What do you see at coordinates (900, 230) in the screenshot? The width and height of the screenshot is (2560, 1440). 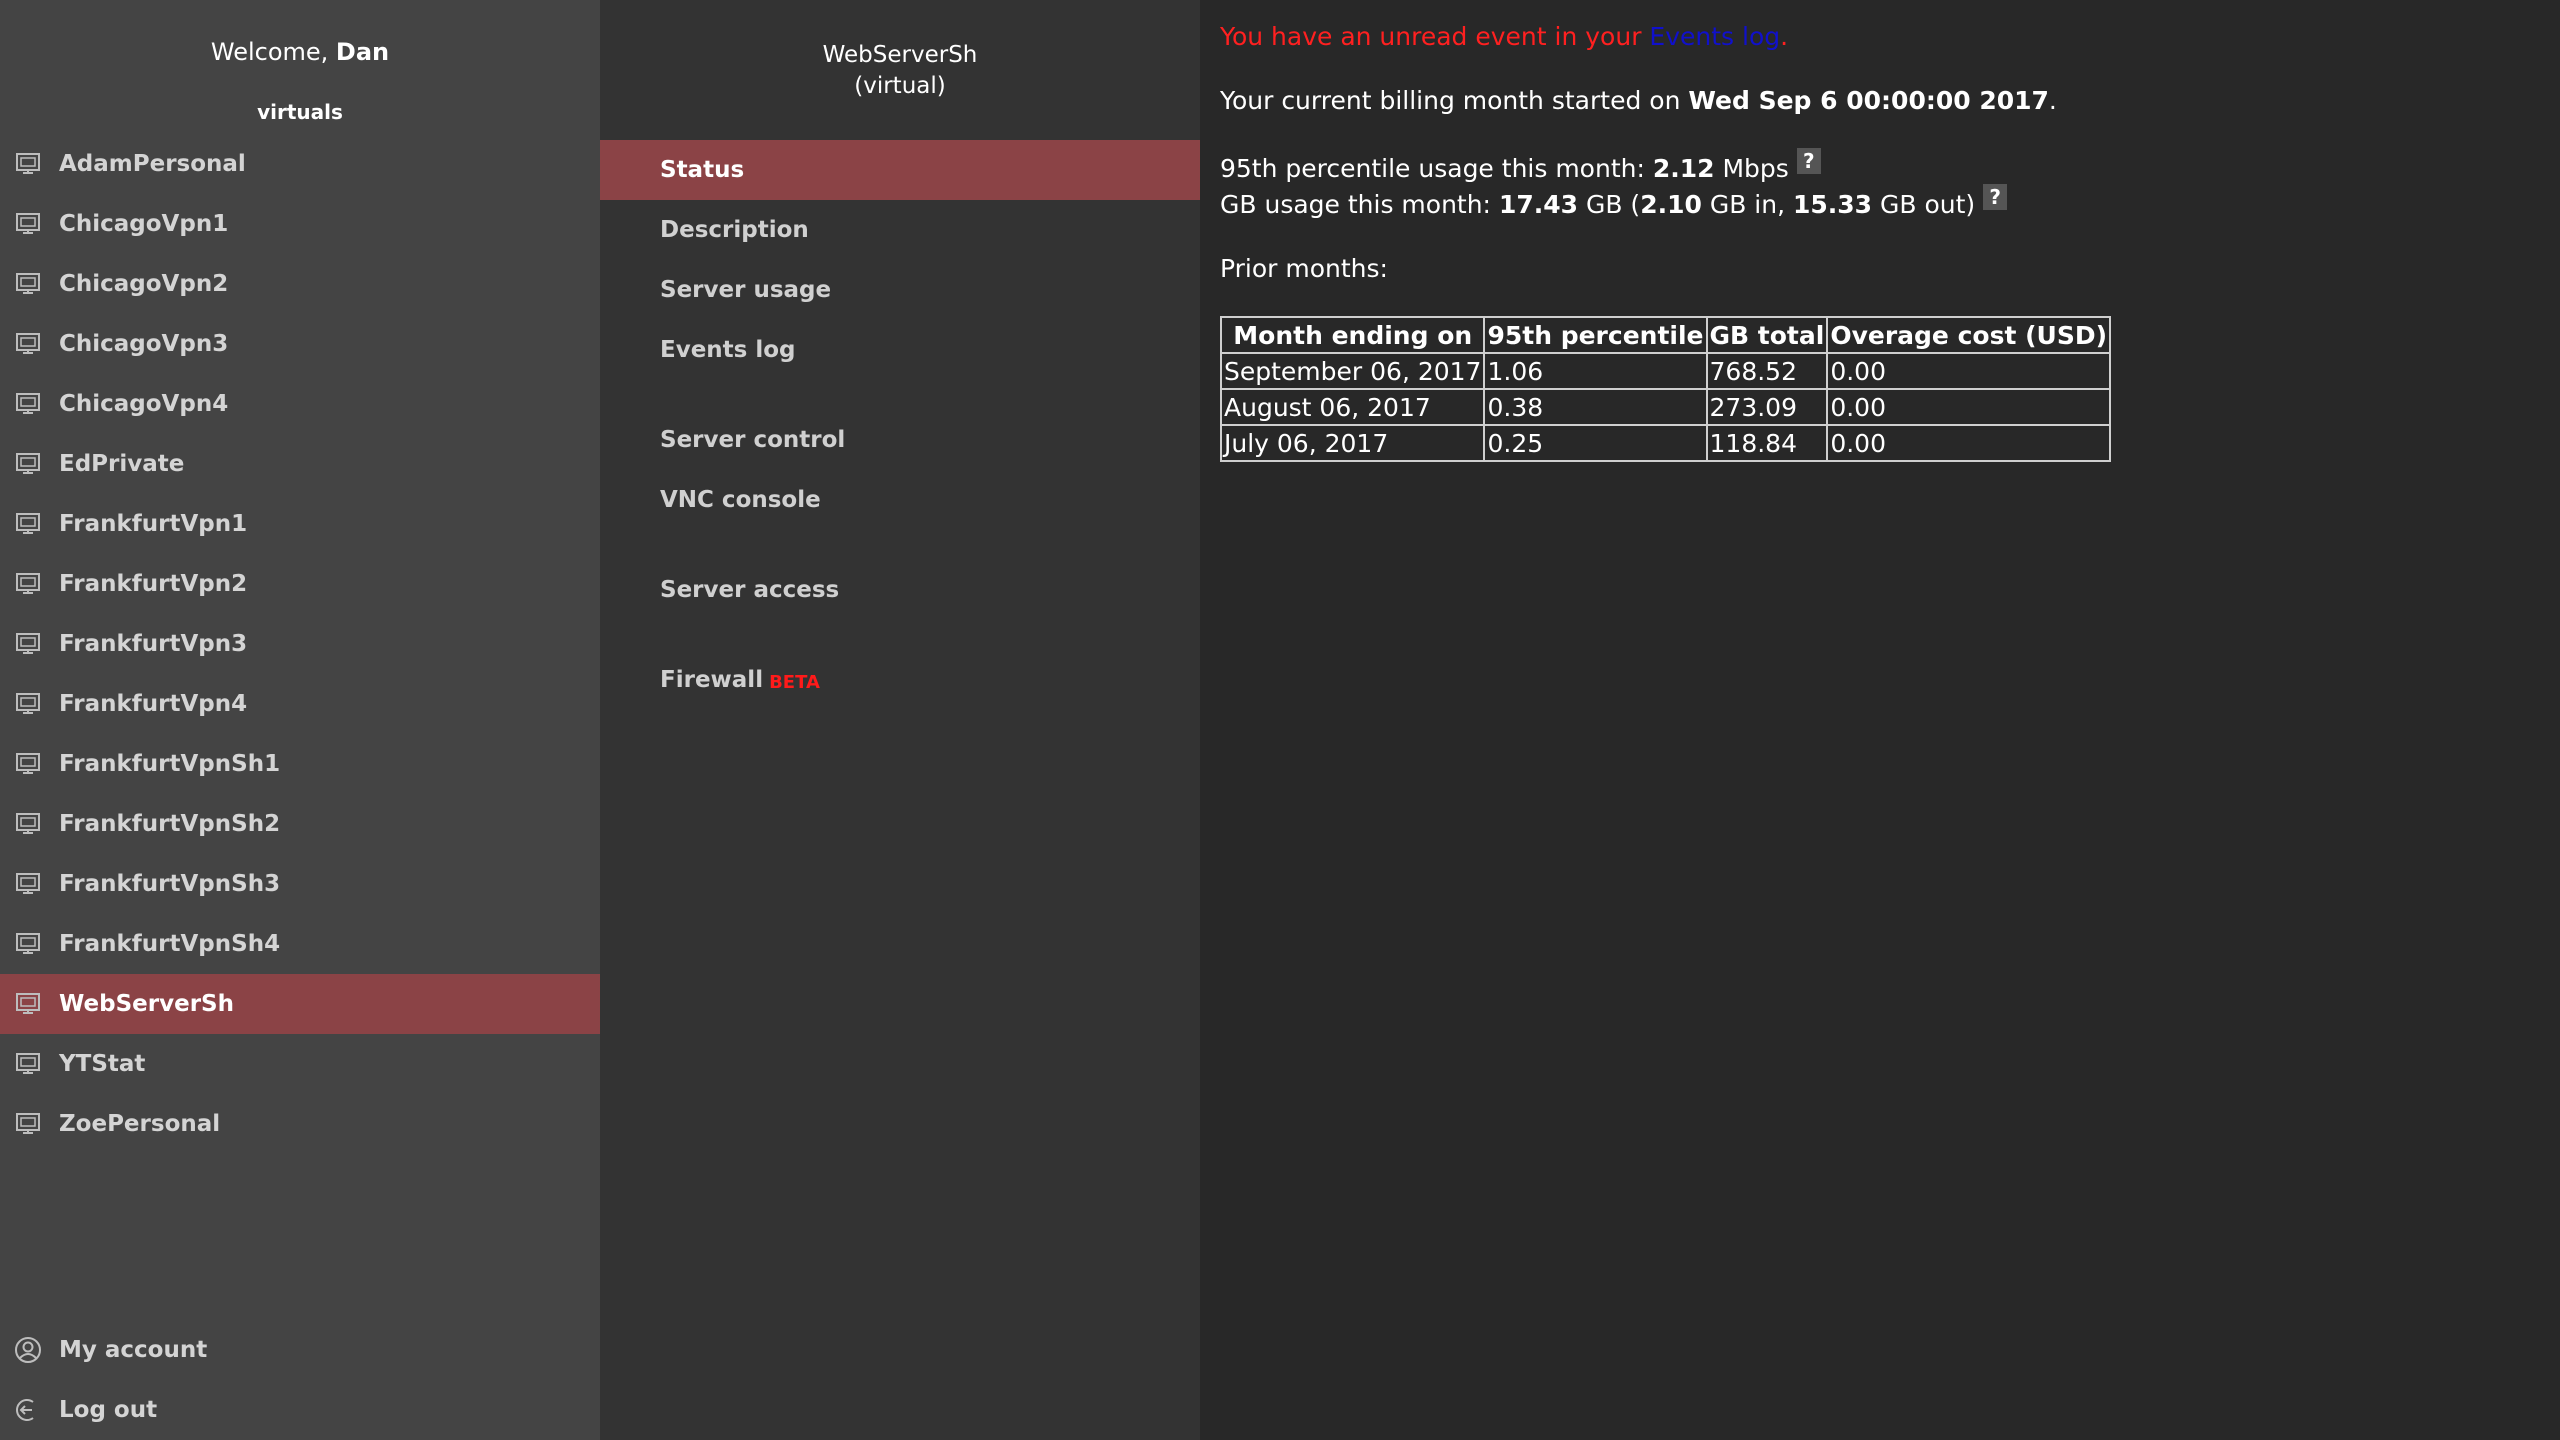 I see `menu-description: Description` at bounding box center [900, 230].